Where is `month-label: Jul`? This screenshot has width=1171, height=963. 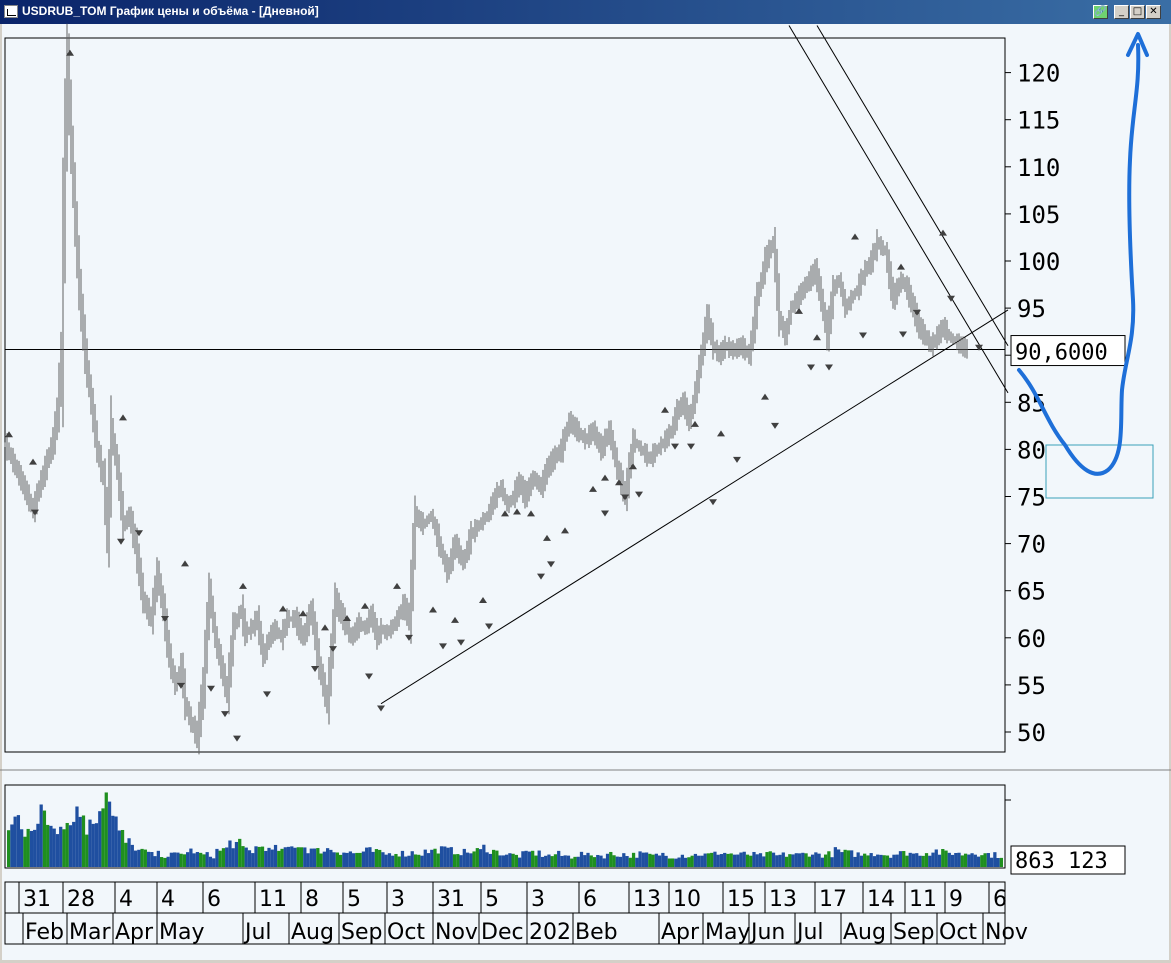 month-label: Jul is located at coordinates (809, 932).